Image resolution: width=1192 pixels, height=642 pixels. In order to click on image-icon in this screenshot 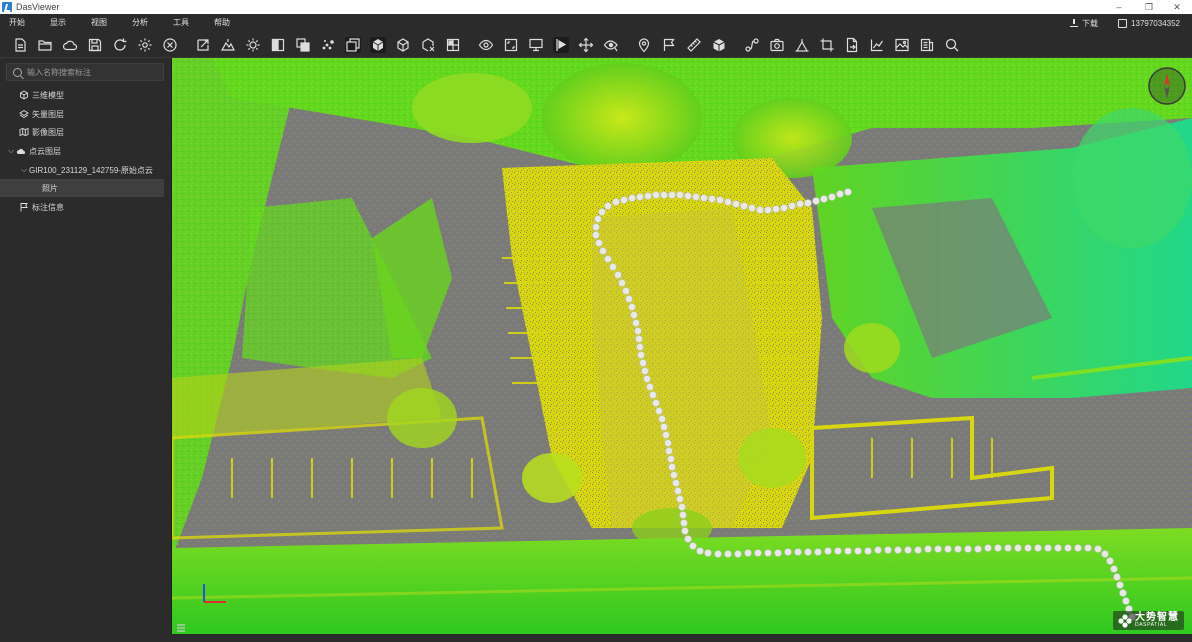, I will do `click(902, 45)`.